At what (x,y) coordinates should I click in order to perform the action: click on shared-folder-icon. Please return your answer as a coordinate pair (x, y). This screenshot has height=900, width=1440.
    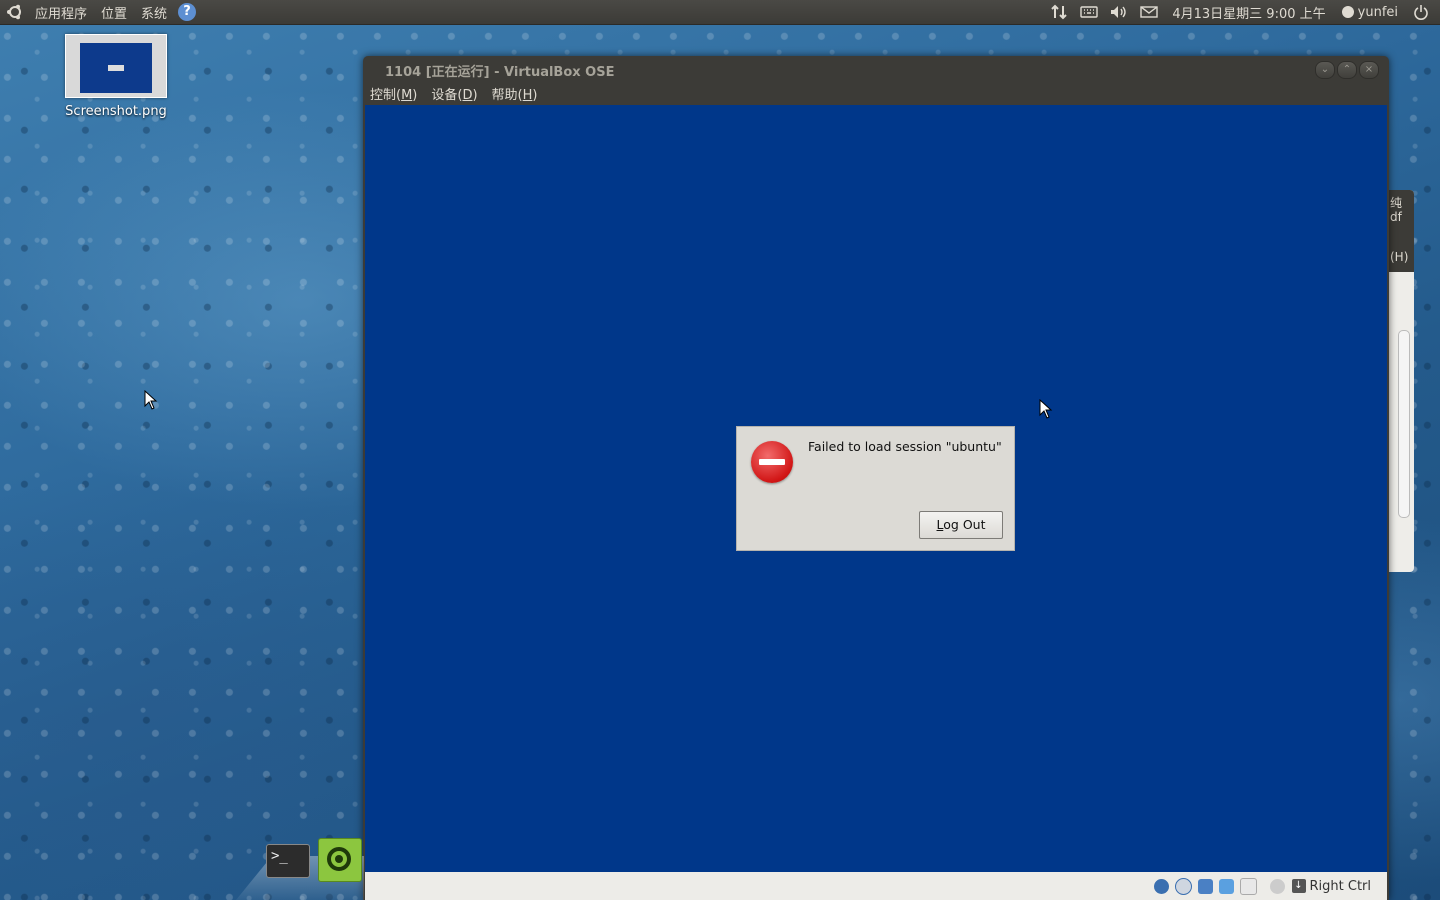
    Looking at the image, I should click on (1226, 886).